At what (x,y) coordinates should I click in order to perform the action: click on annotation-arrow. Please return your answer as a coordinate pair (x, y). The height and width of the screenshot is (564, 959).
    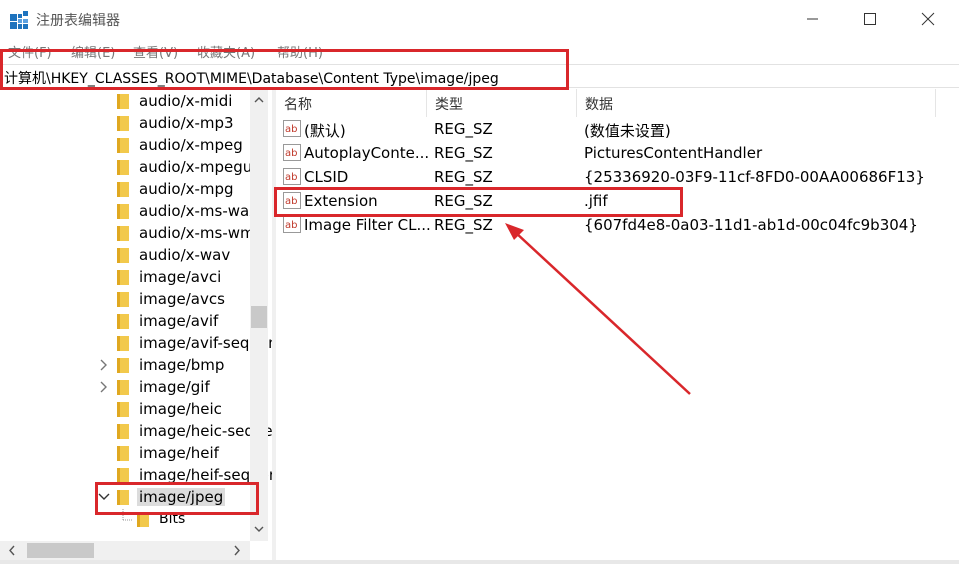
    Looking at the image, I should click on (598, 309).